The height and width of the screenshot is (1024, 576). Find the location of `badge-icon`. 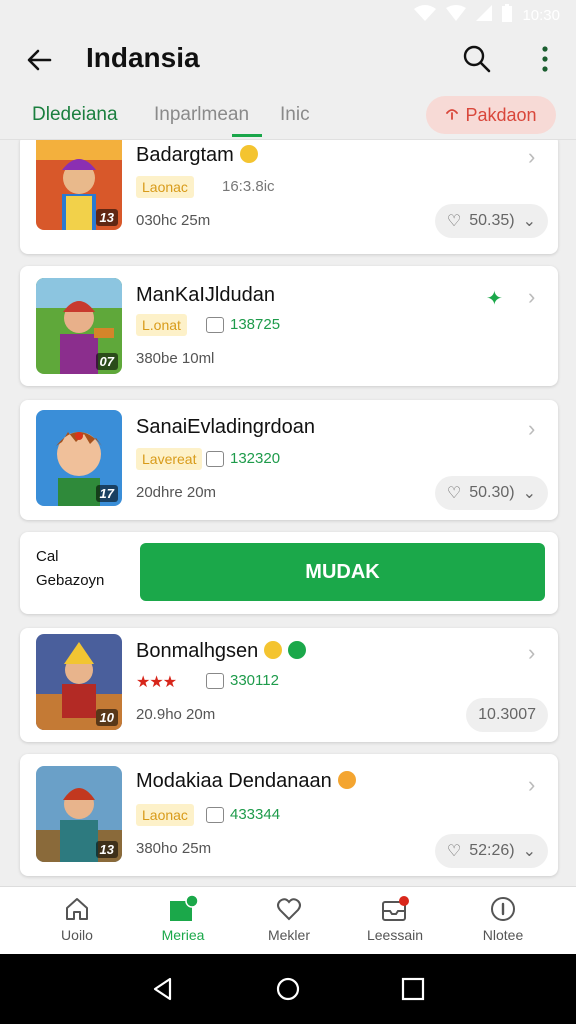

badge-icon is located at coordinates (297, 650).